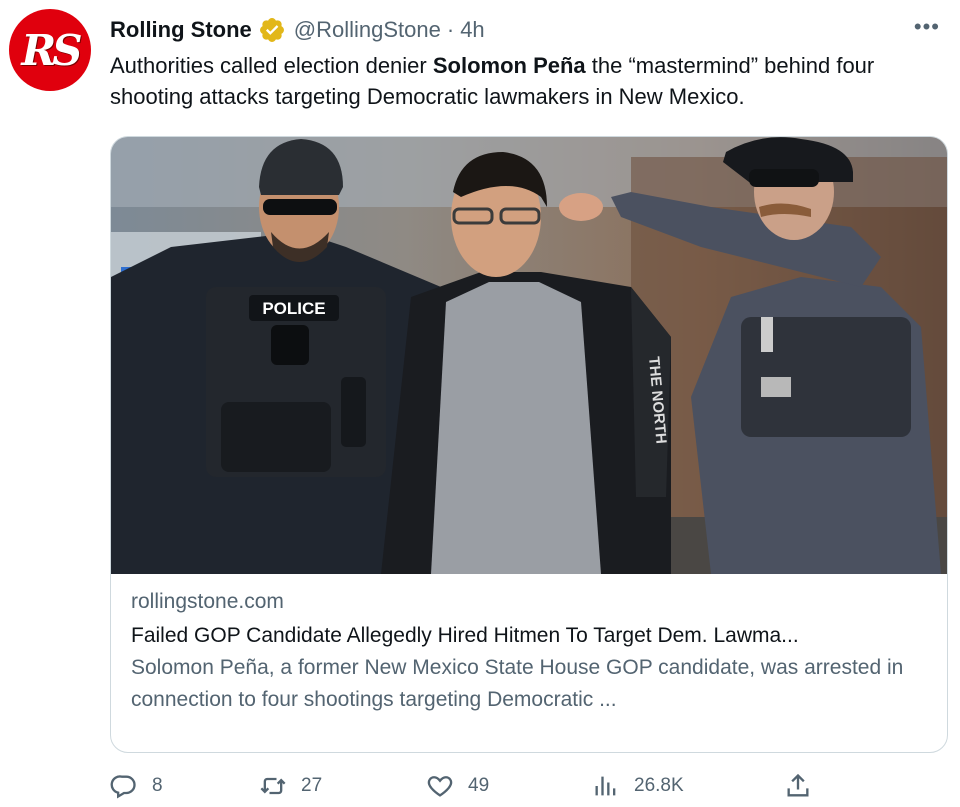 The height and width of the screenshot is (807, 960). I want to click on share-button, so click(805, 786).